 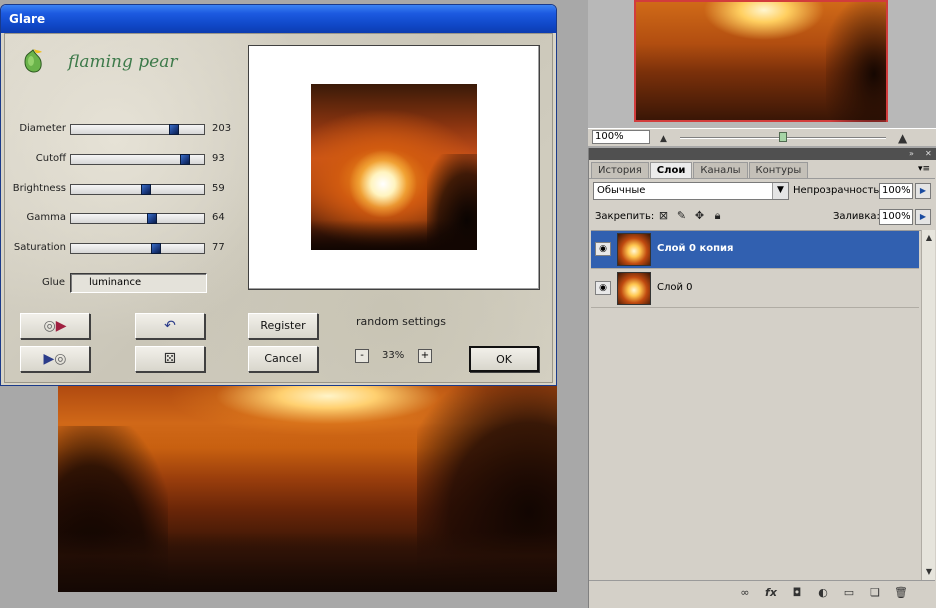 What do you see at coordinates (797, 593) in the screenshot?
I see `mask-icon: ◘` at bounding box center [797, 593].